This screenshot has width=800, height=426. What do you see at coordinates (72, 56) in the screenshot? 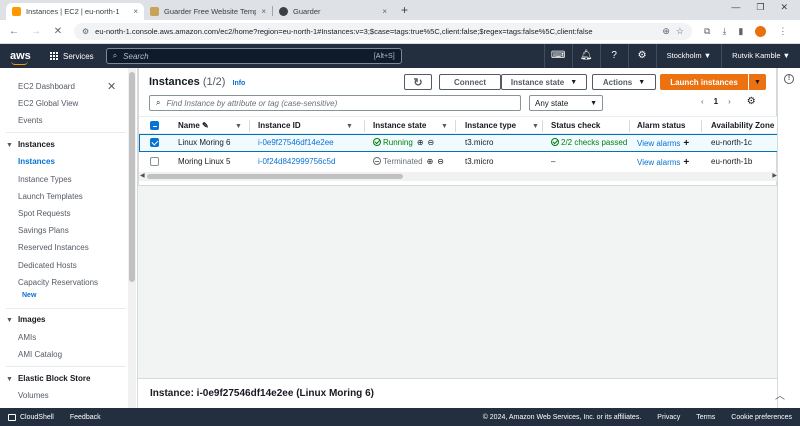
I see `services-menu-button: Services` at bounding box center [72, 56].